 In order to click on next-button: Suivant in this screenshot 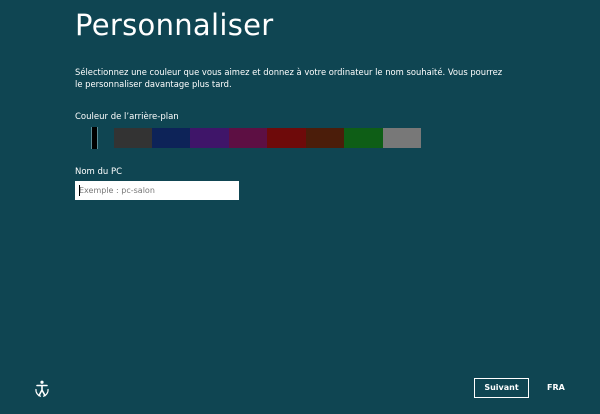, I will do `click(501, 388)`.